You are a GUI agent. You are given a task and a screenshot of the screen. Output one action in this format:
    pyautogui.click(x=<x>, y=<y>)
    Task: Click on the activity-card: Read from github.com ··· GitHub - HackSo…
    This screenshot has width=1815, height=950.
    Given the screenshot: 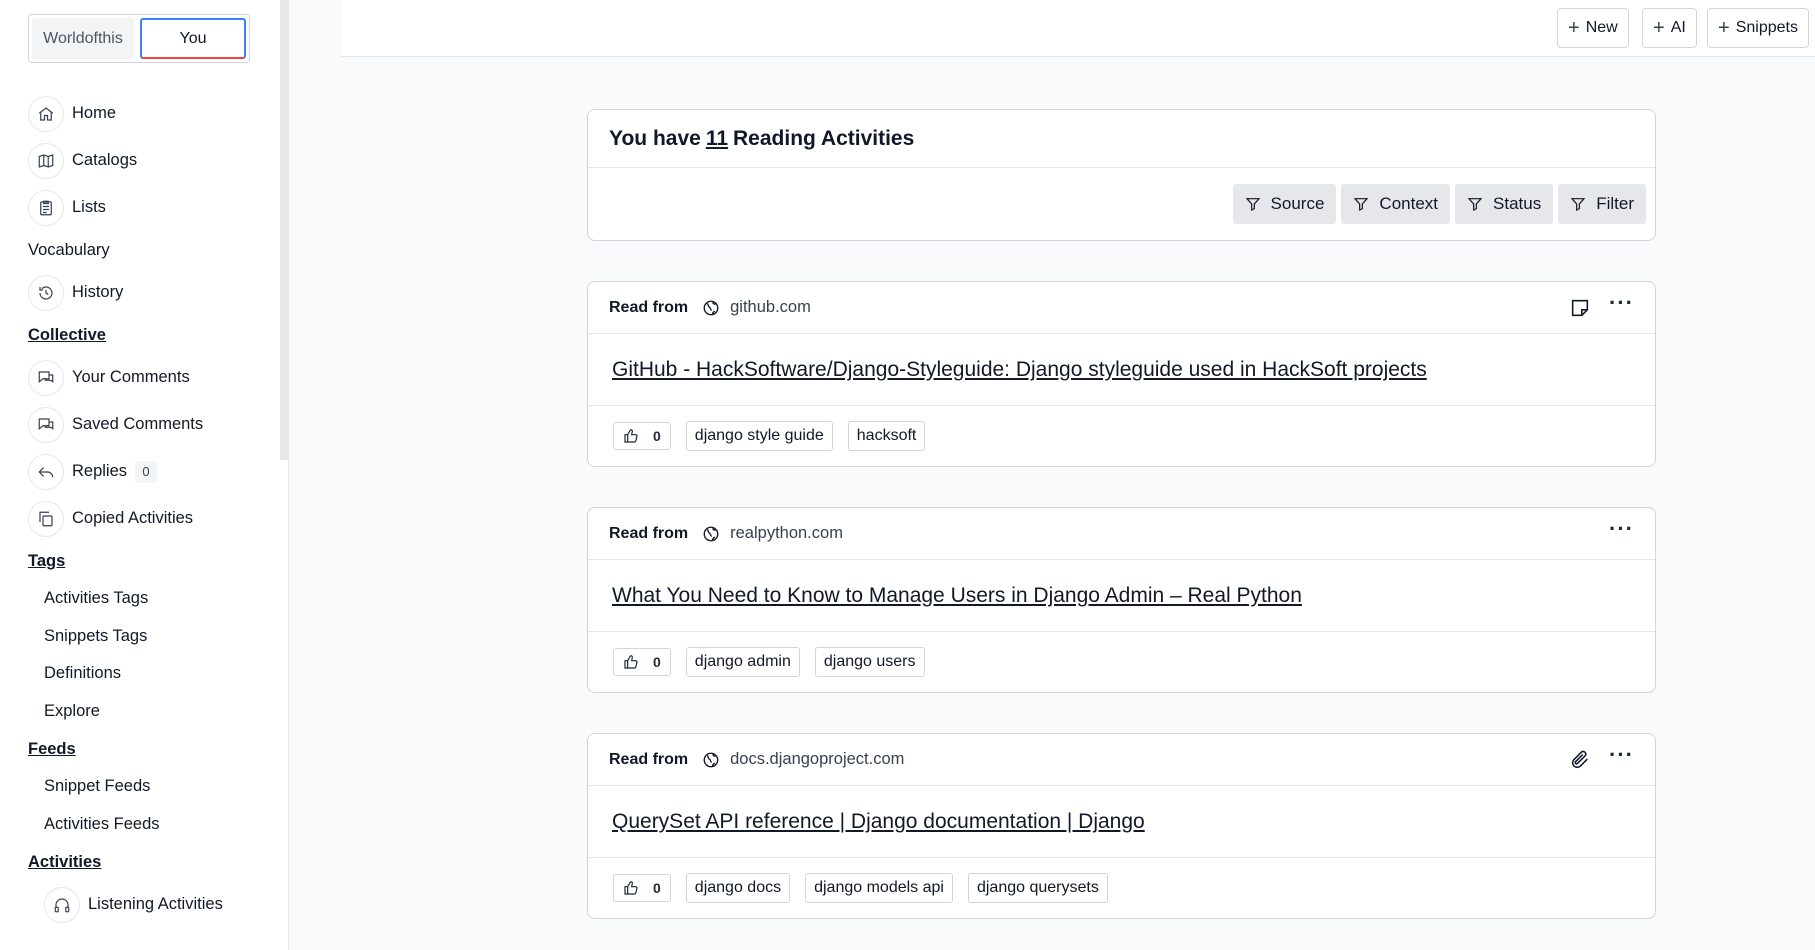 What is the action you would take?
    pyautogui.click(x=1121, y=374)
    